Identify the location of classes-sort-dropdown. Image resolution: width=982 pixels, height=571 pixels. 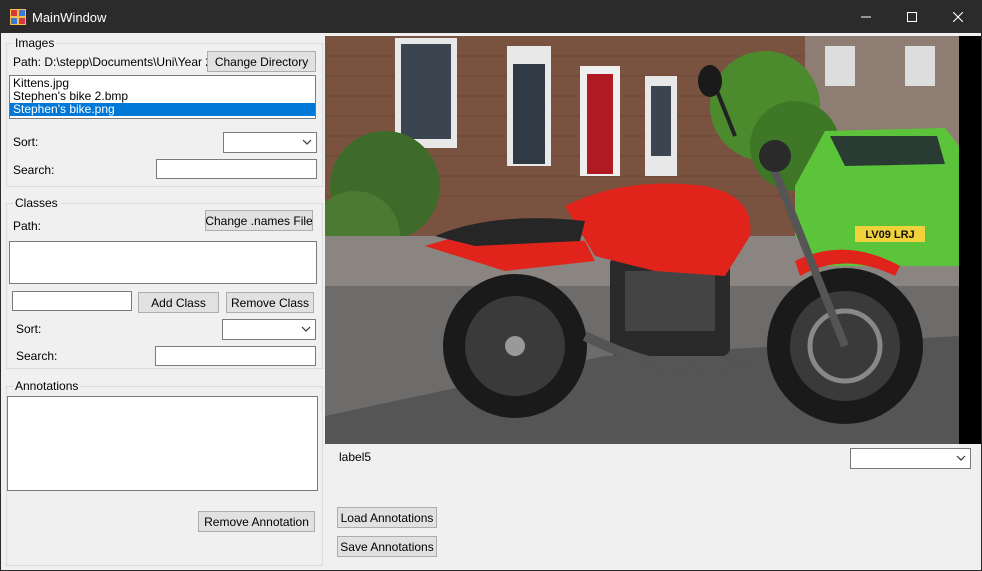
(269, 329).